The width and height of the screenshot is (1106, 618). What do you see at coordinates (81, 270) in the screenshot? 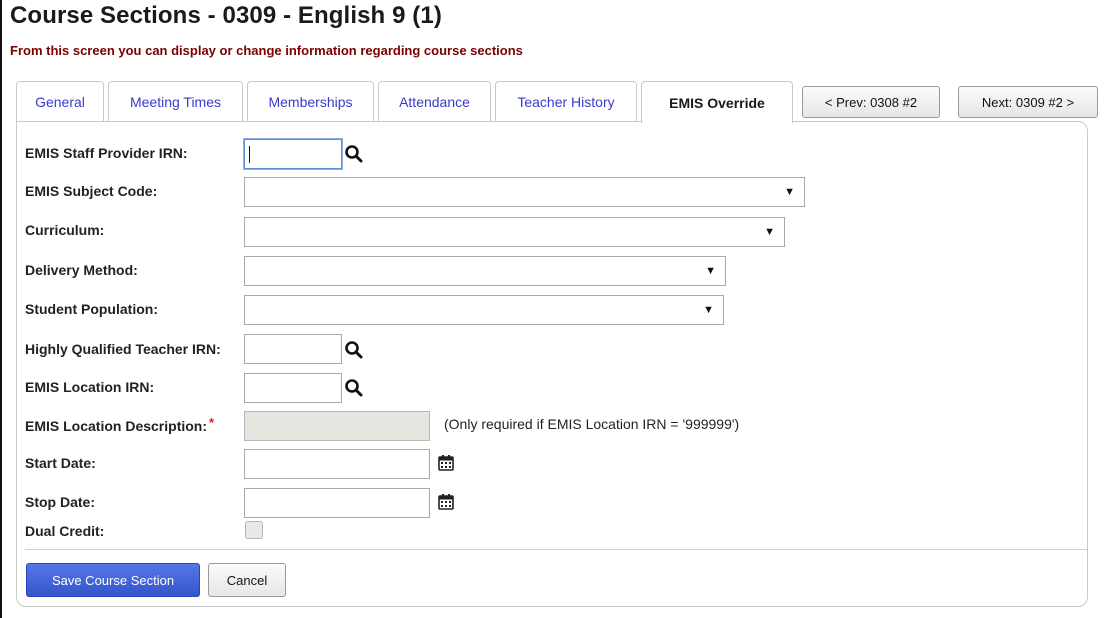
I see `delivery-method-label: Delivery Method:` at bounding box center [81, 270].